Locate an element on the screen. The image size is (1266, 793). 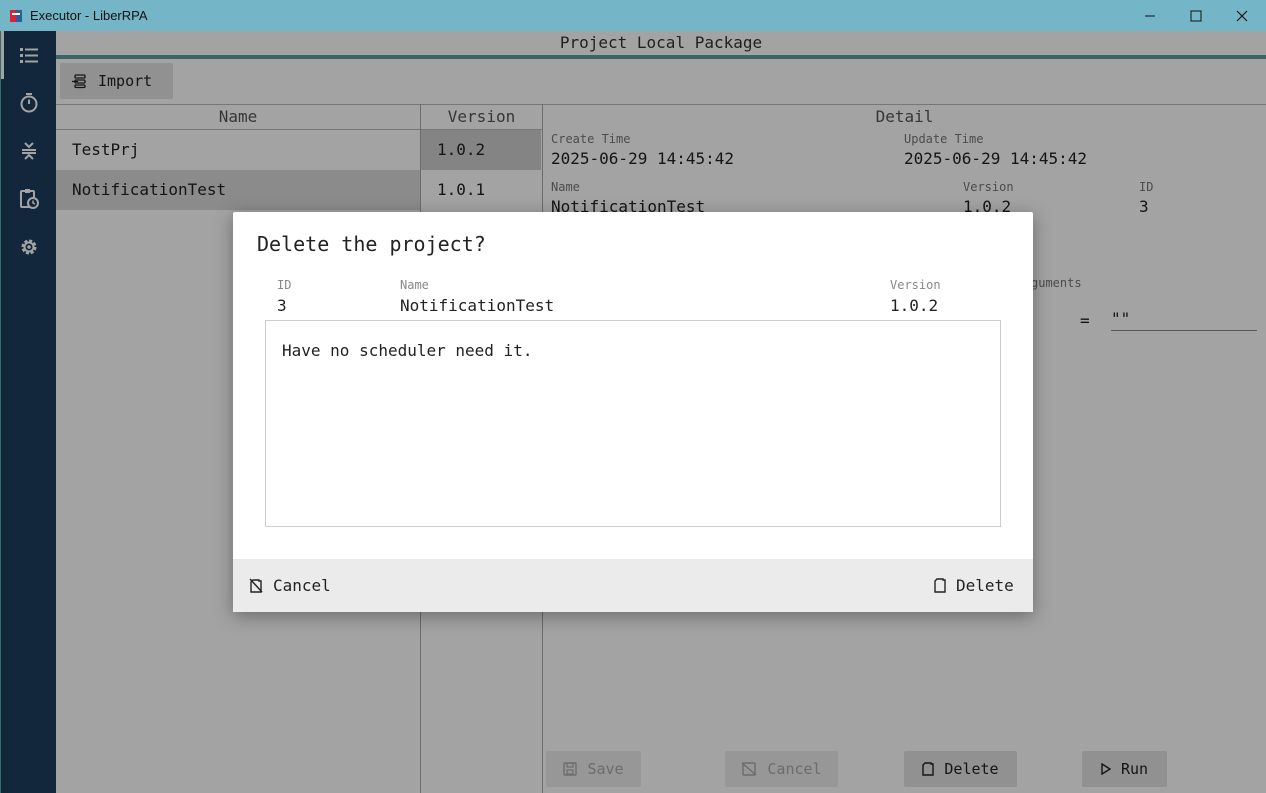
maximize-icon is located at coordinates (1196, 15).